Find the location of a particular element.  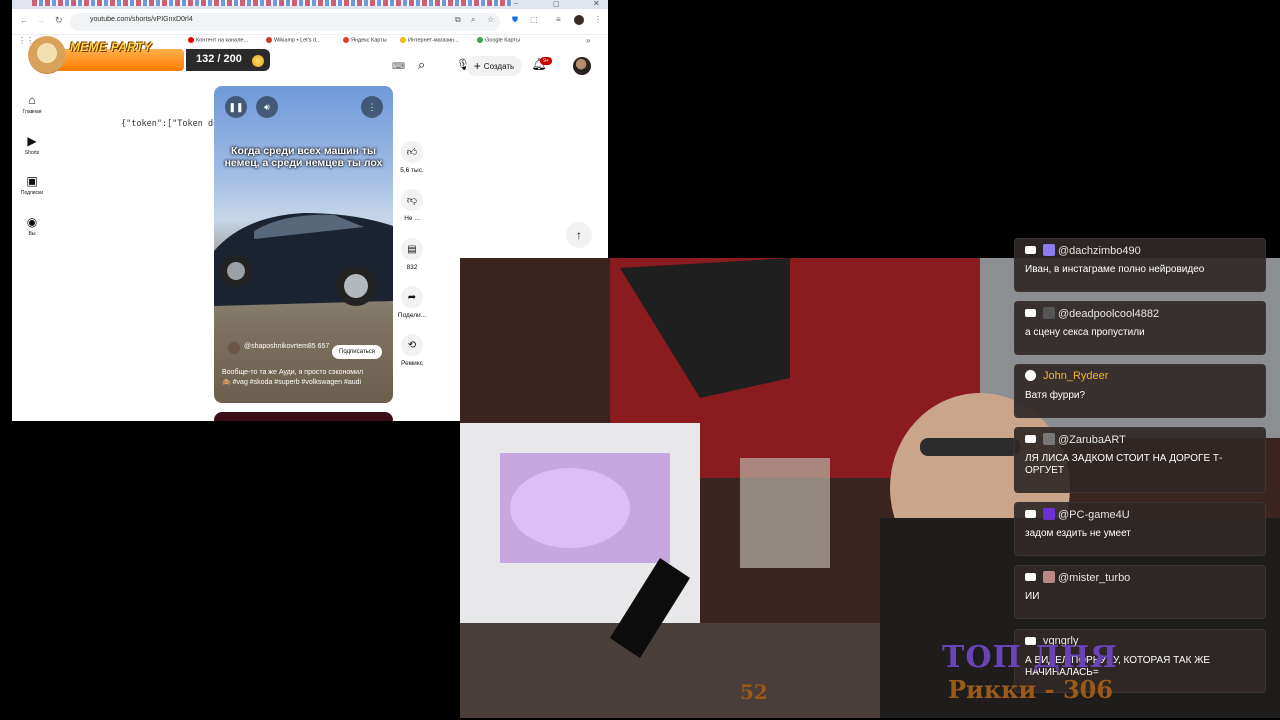

pause-button: ❚❚ is located at coordinates (236, 107).